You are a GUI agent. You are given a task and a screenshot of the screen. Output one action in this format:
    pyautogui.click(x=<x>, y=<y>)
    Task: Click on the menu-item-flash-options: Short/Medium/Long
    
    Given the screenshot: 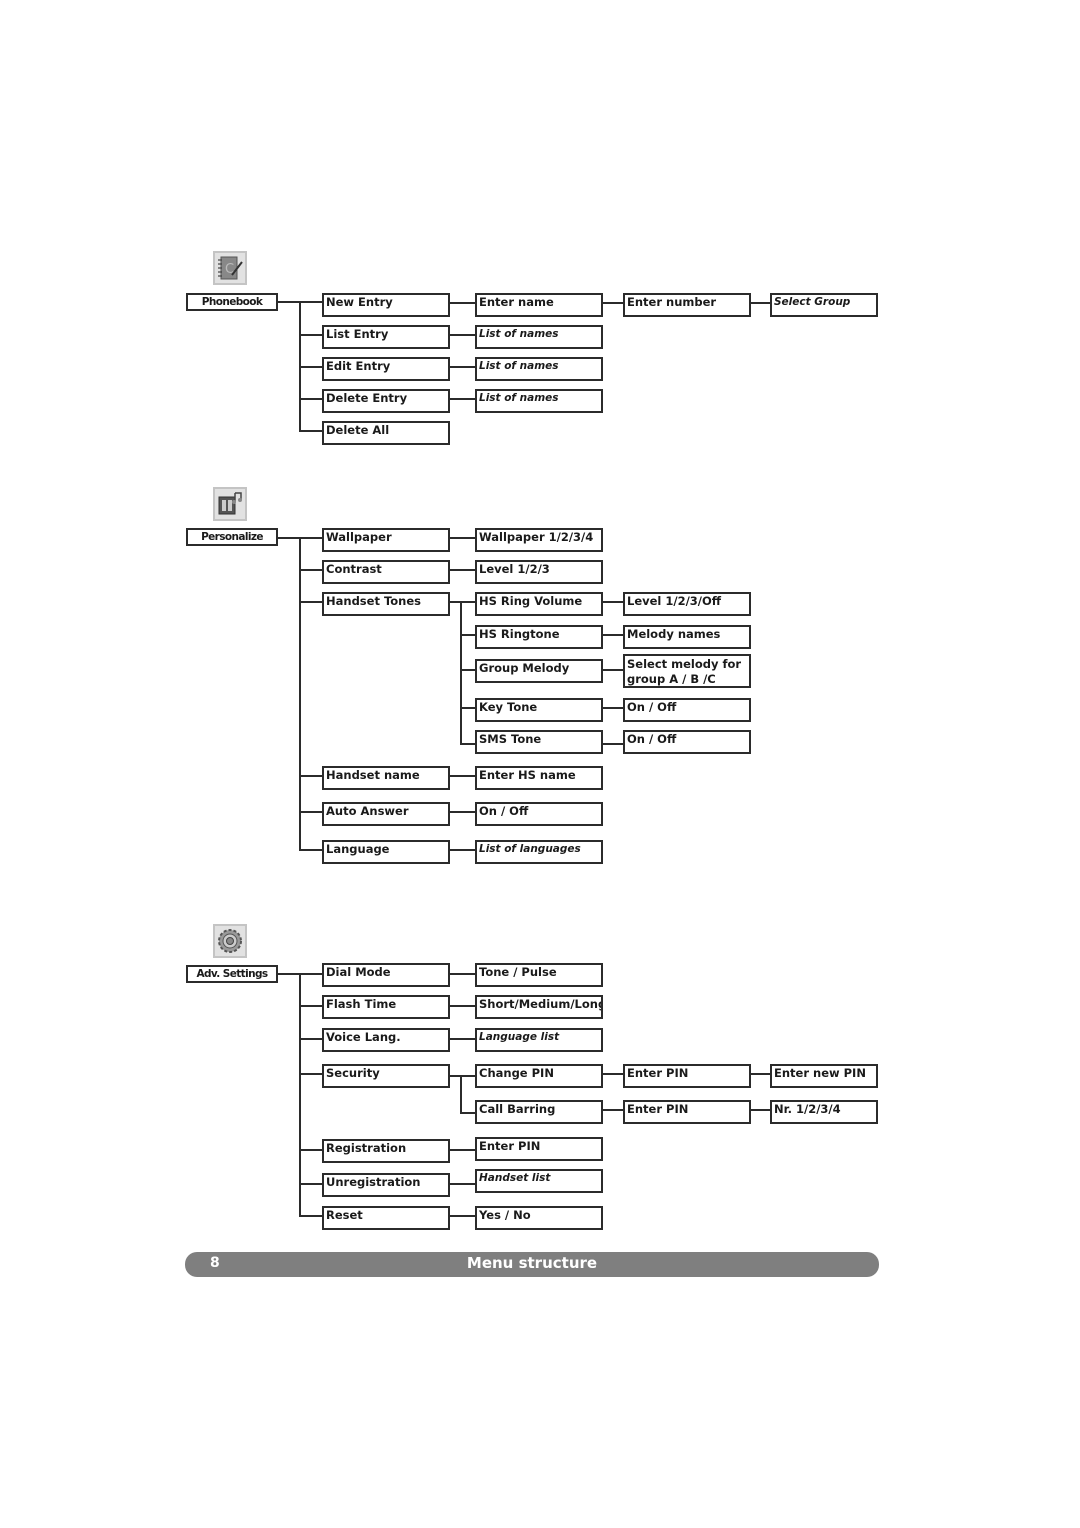 What is the action you would take?
    pyautogui.click(x=539, y=1007)
    